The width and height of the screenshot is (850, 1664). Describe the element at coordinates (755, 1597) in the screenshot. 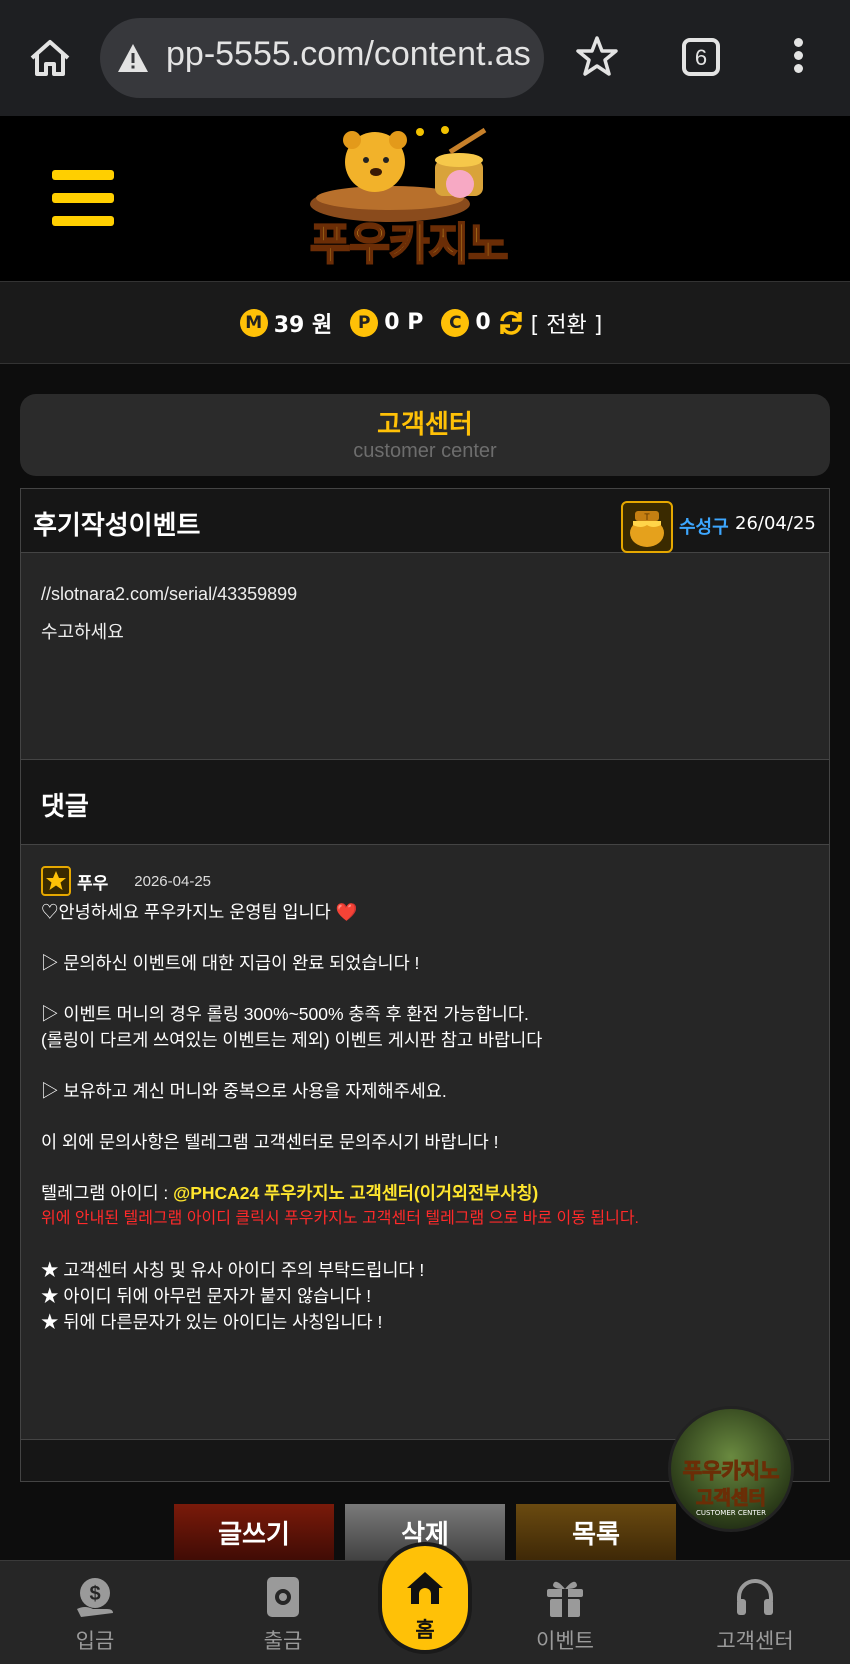

I see `headset-icon` at that location.